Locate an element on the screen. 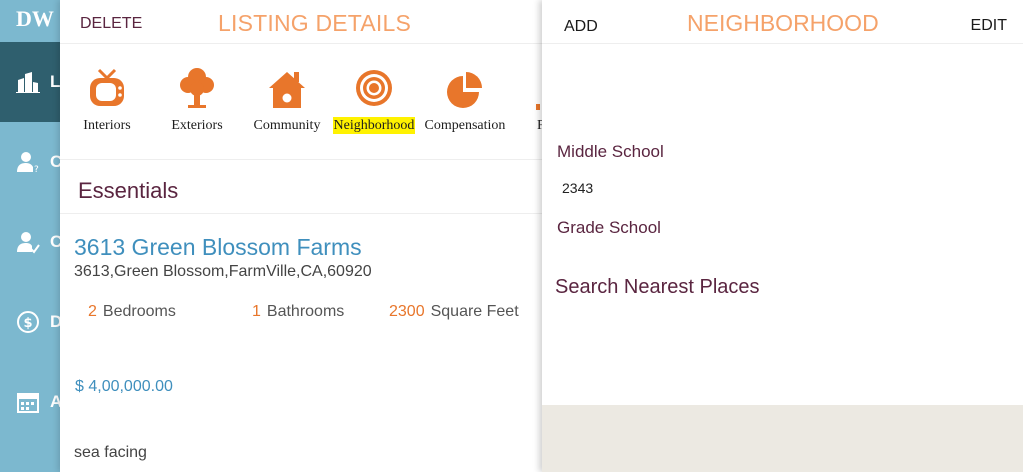 The height and width of the screenshot is (472, 1023). app-logo: DW is located at coordinates (30, 21).